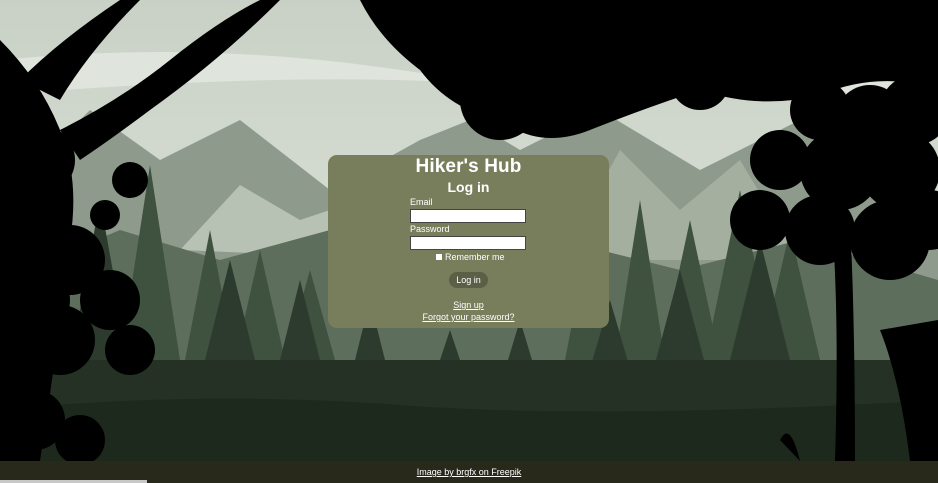  I want to click on app-title: Hiker's Hub, so click(468, 166).